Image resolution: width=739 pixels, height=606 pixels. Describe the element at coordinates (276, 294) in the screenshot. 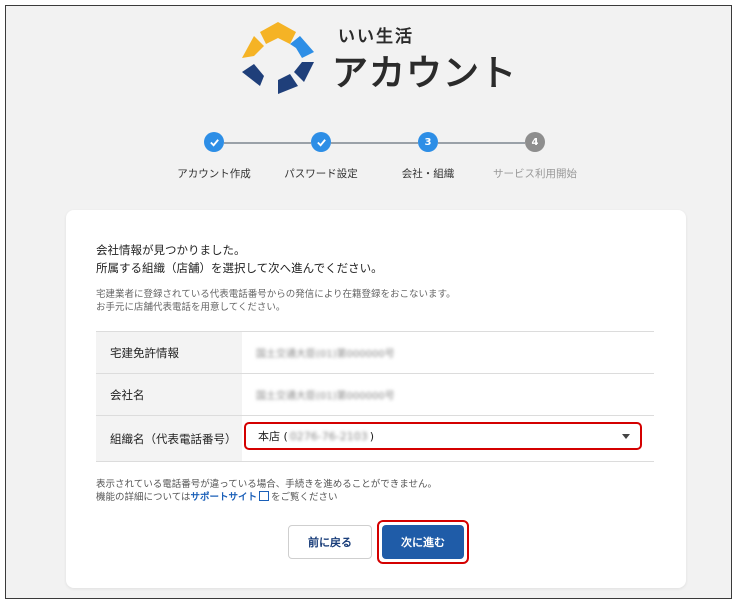

I see `note-line-1: 宅建業者に登録されている代表電話番号からの発信により在籍登録をおこないます。` at that location.